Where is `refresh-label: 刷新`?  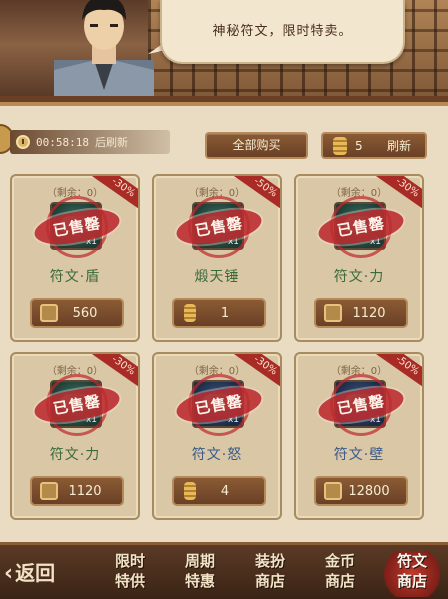
refresh-label: 刷新 is located at coordinates (399, 146).